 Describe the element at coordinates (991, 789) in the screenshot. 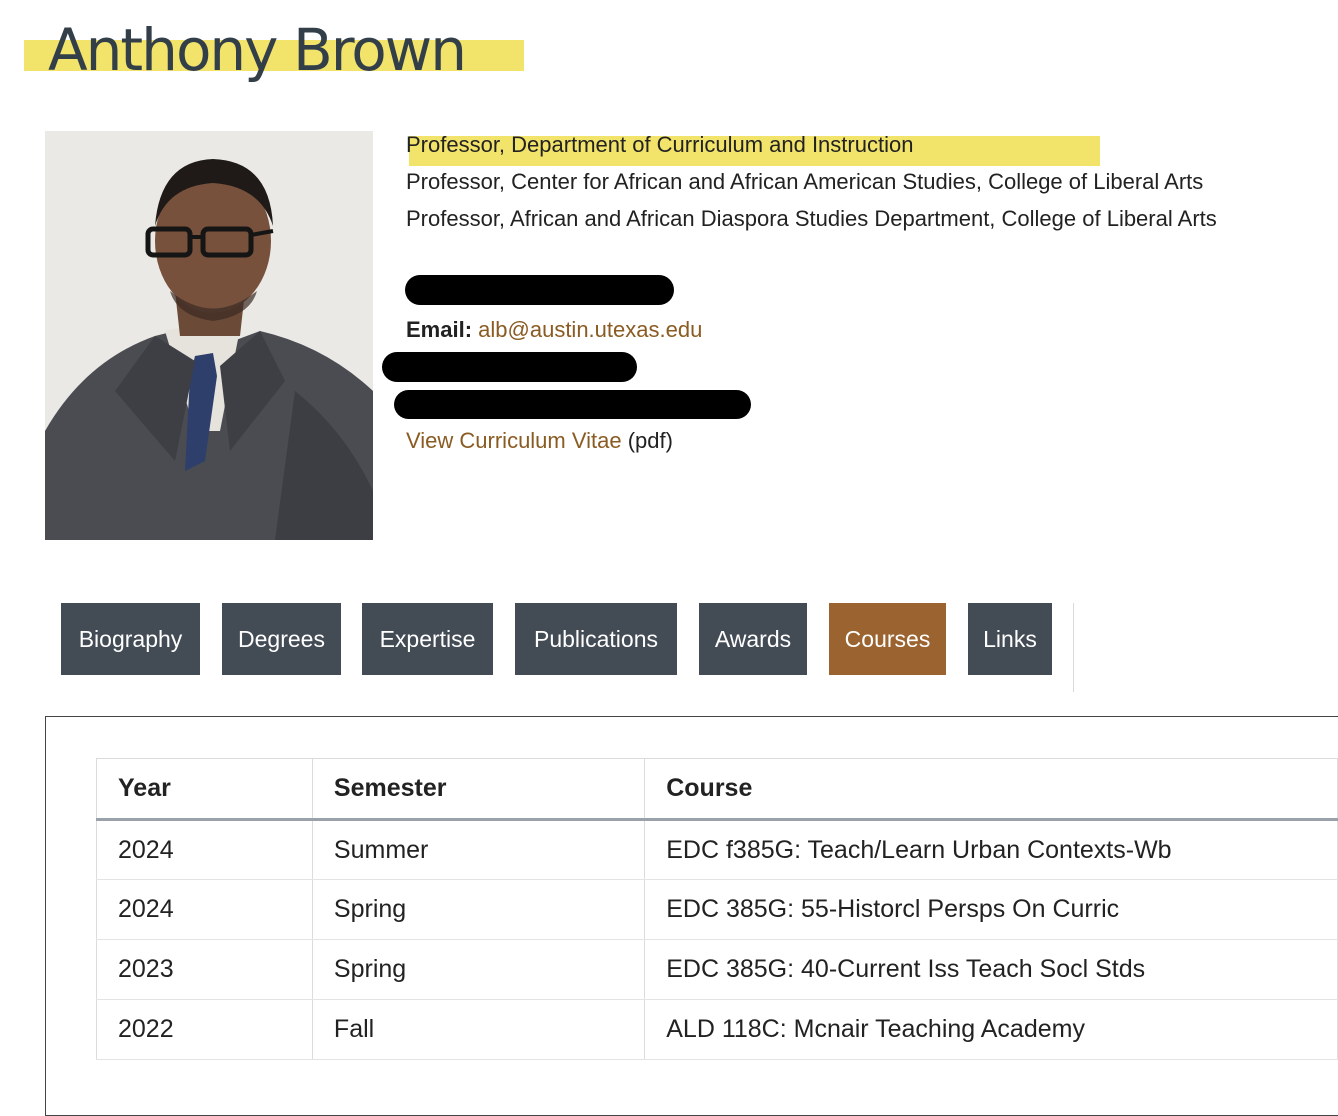

I see `column-header-course: Course` at that location.